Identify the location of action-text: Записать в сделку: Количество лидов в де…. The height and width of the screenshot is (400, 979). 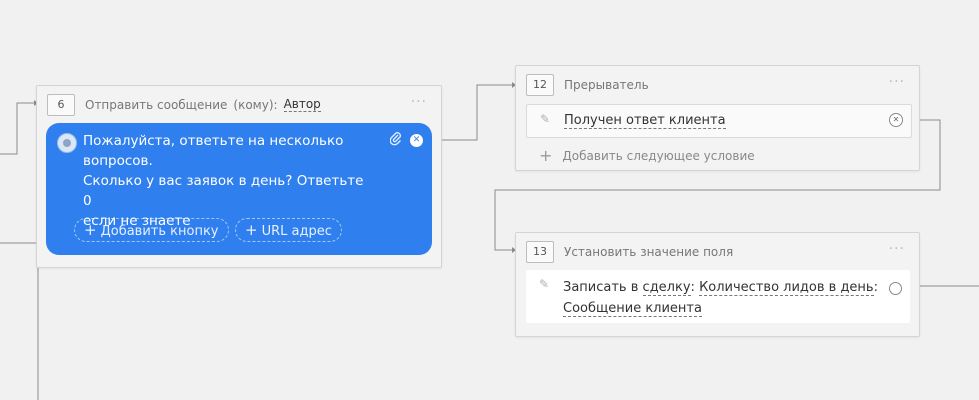
(720, 298).